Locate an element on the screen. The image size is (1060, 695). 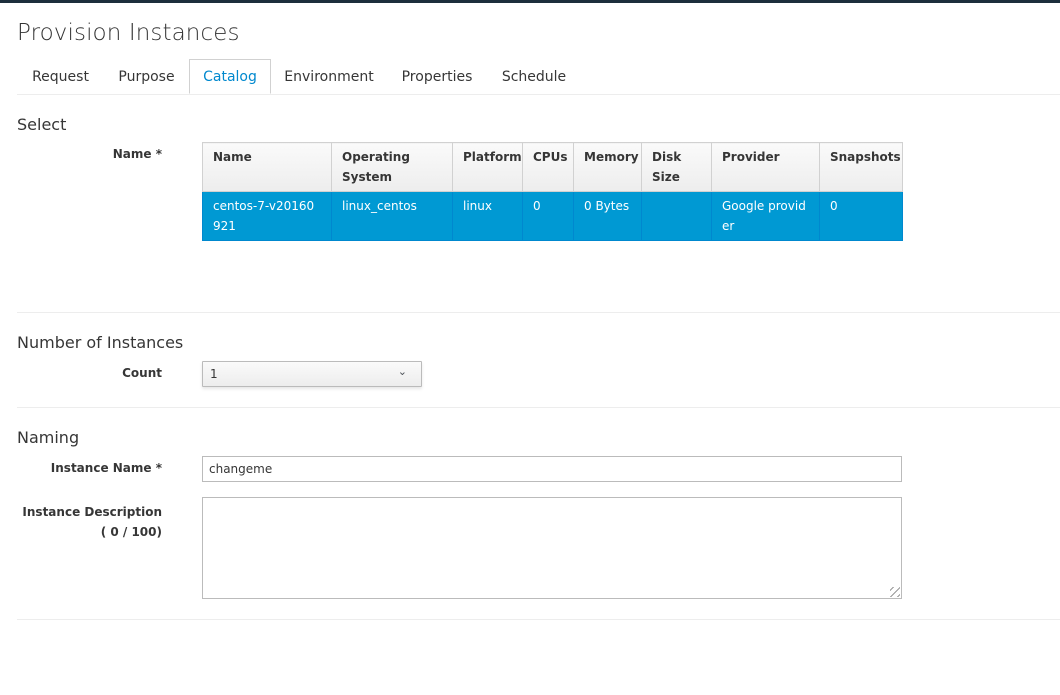
cell-operating-system: linux_centos is located at coordinates (392, 216).